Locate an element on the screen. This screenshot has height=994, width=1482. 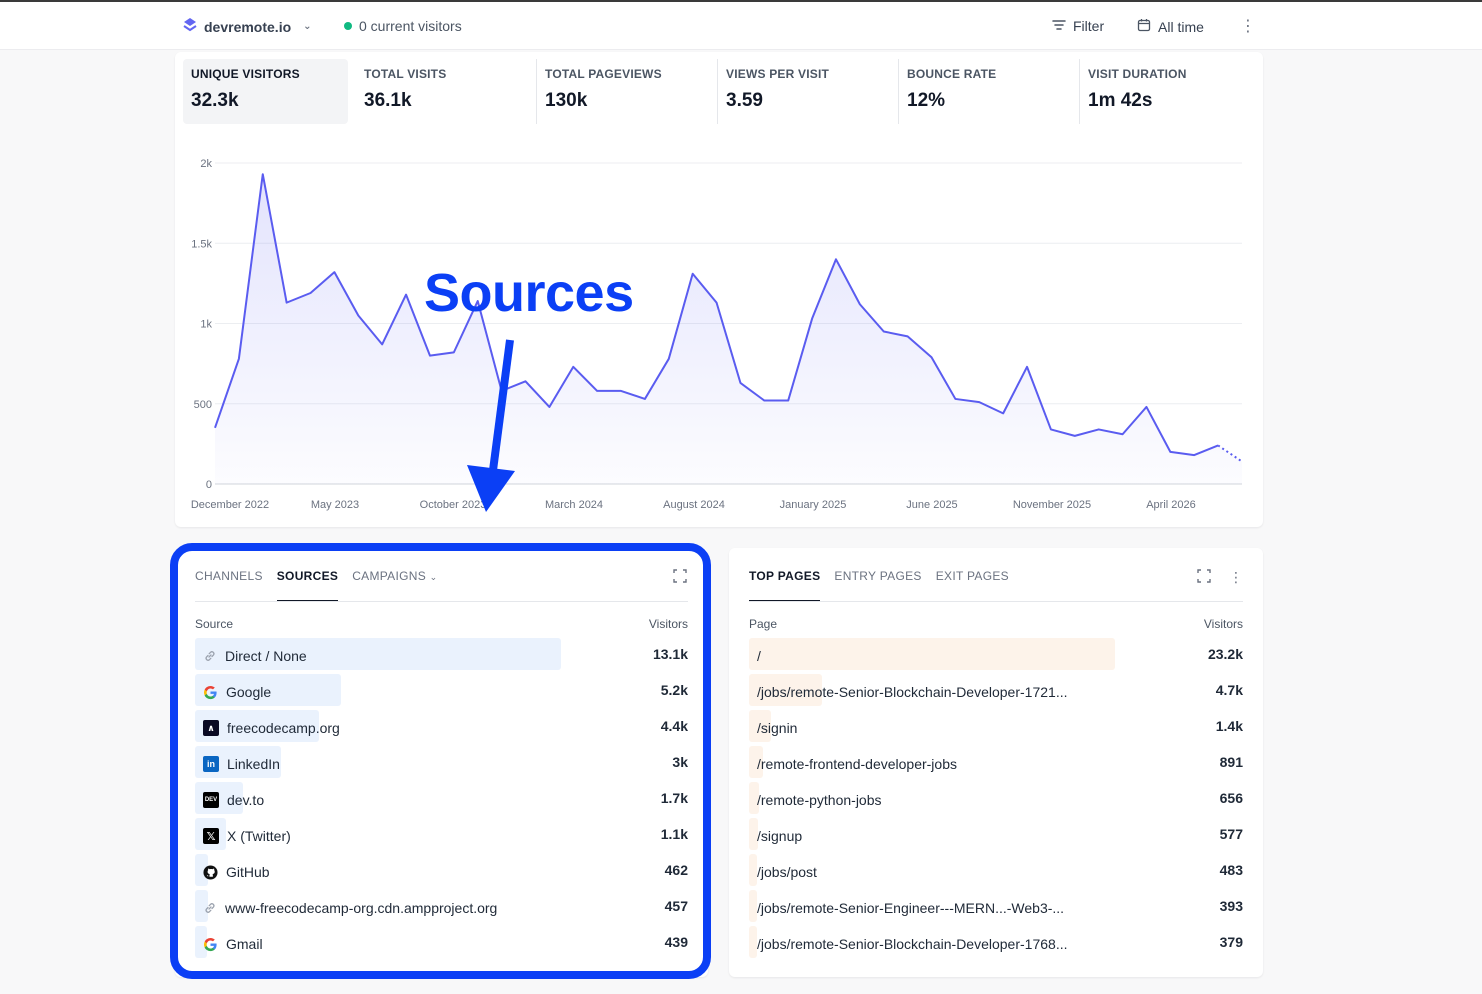
list-item: /remote-frontend-developer-jobs 891 is located at coordinates (996, 764).